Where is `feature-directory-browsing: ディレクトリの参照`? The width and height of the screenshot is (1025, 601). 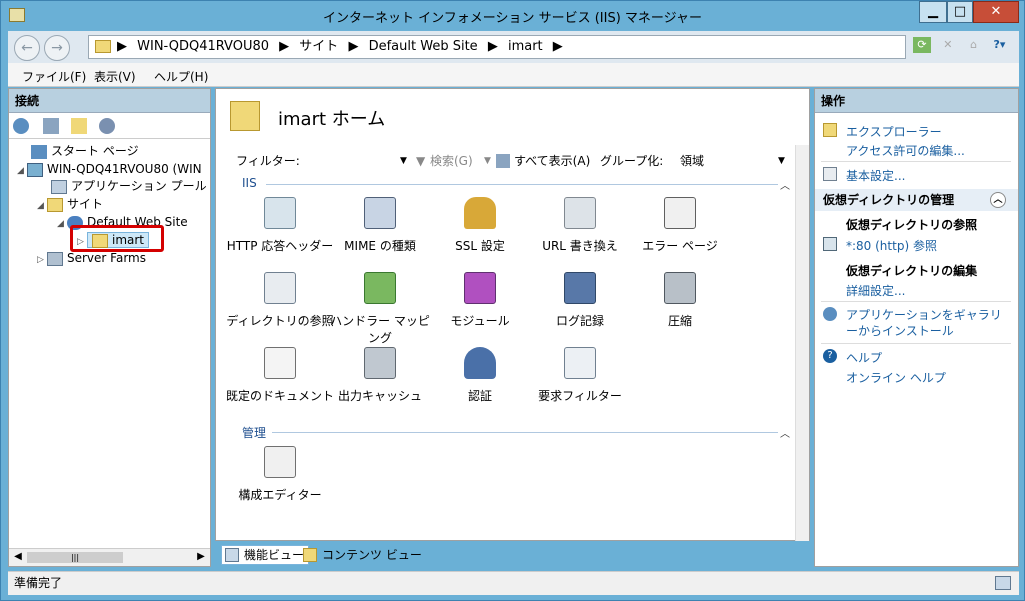
feature-directory-browsing: ディレクトリの参照 is located at coordinates (280, 300).